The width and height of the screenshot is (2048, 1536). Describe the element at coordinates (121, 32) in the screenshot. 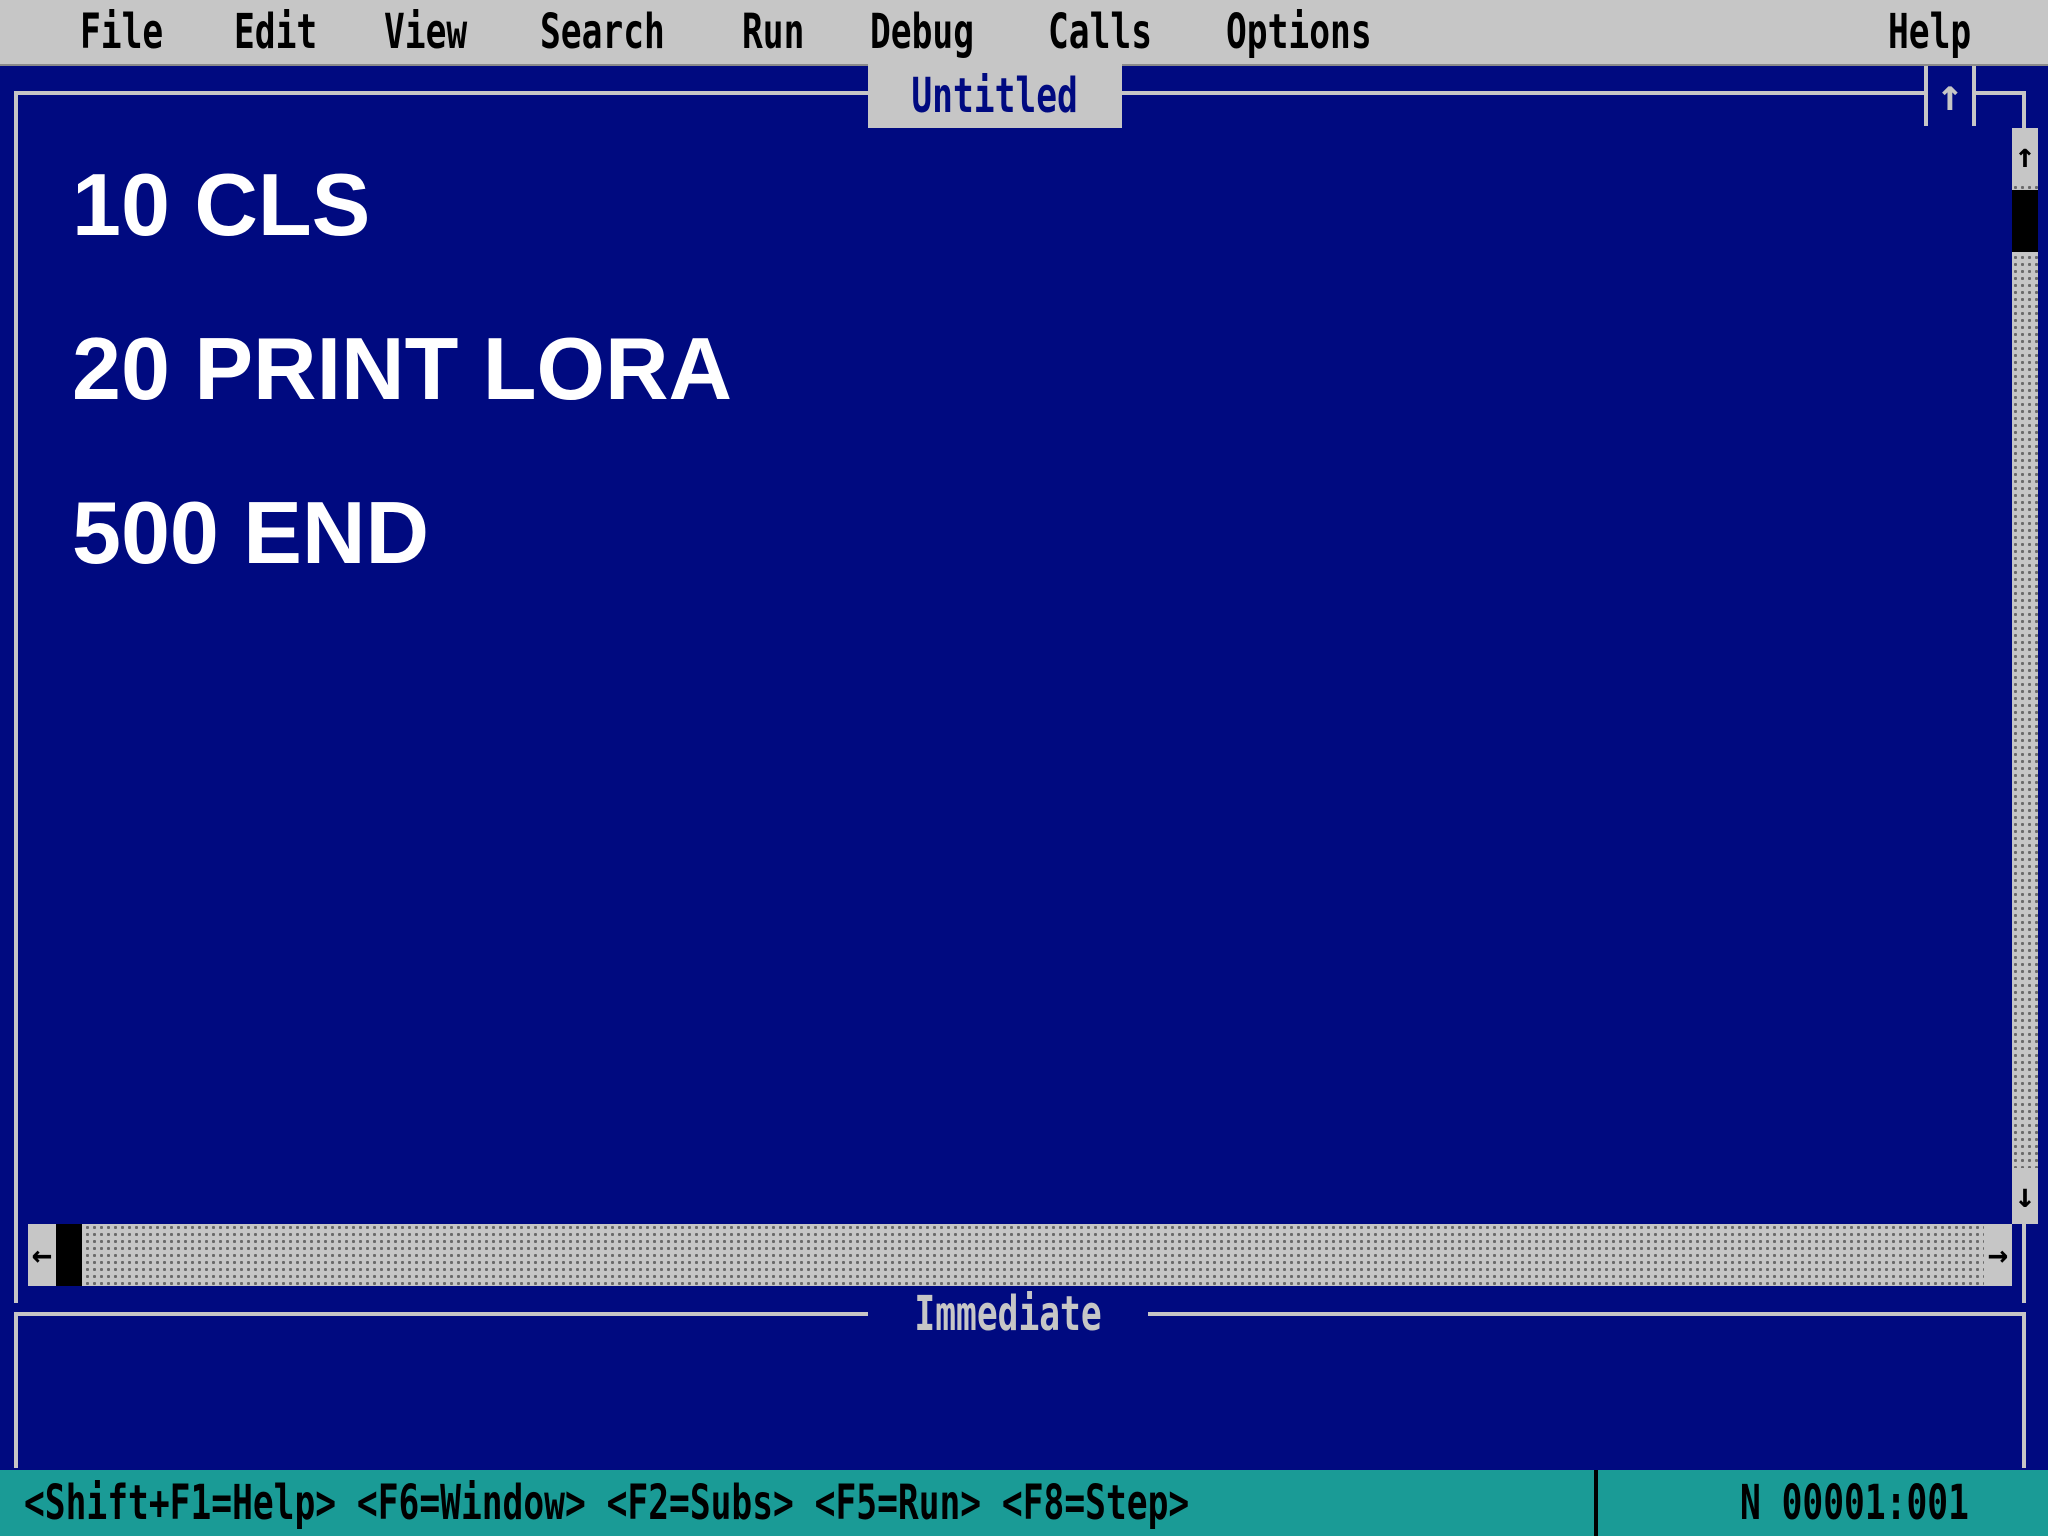

I see `menu-file: File` at that location.